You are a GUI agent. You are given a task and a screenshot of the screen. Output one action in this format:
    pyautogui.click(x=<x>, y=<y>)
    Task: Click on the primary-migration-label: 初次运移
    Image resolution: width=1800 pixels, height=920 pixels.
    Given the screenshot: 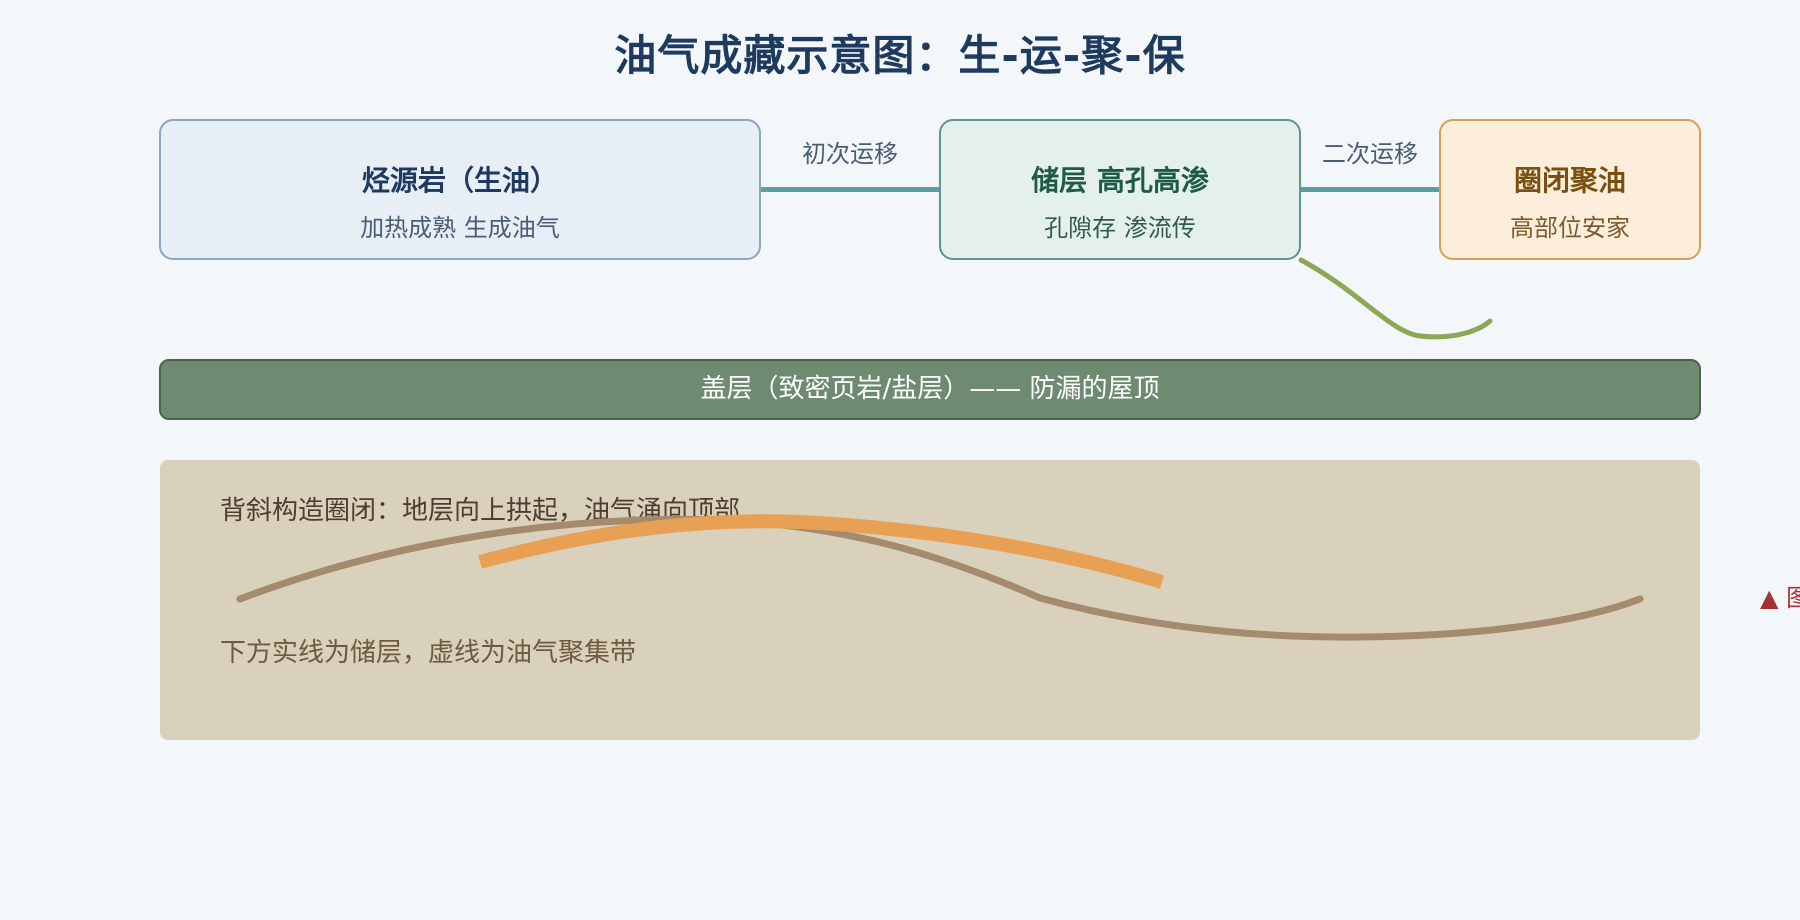 What is the action you would take?
    pyautogui.click(x=850, y=154)
    